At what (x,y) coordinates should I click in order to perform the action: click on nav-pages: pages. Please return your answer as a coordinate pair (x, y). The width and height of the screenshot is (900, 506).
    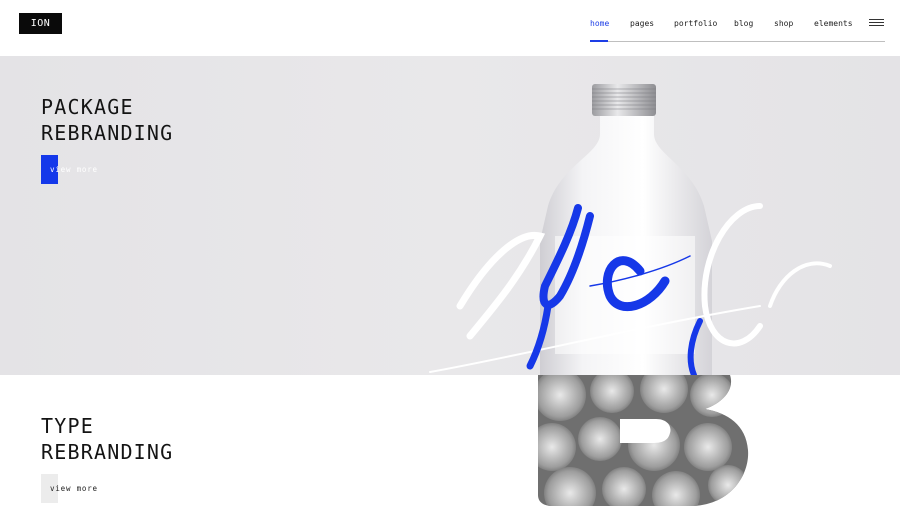
    Looking at the image, I should click on (652, 23).